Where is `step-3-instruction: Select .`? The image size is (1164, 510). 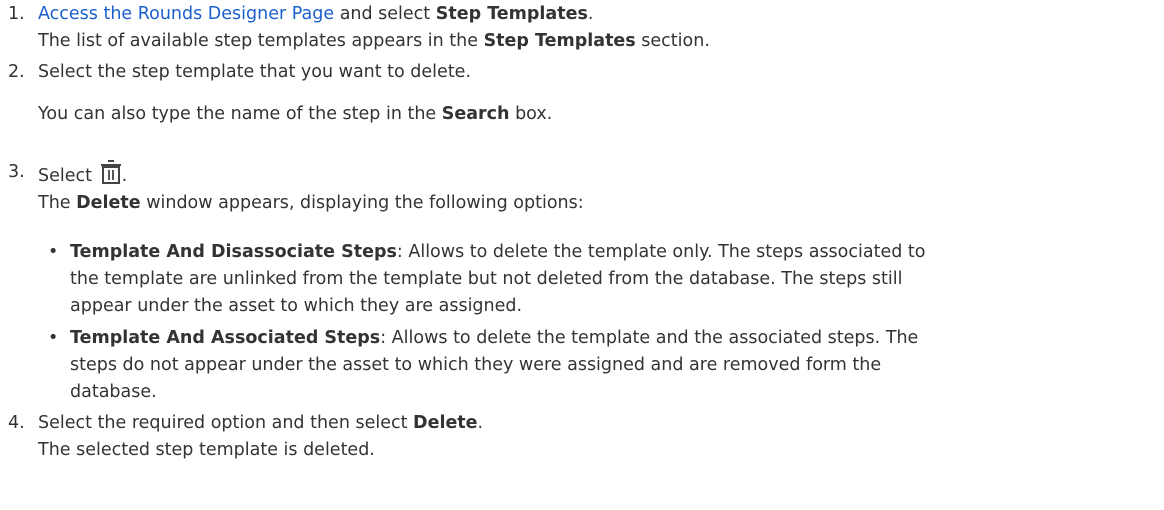
step-3-instruction: Select . is located at coordinates (593, 174).